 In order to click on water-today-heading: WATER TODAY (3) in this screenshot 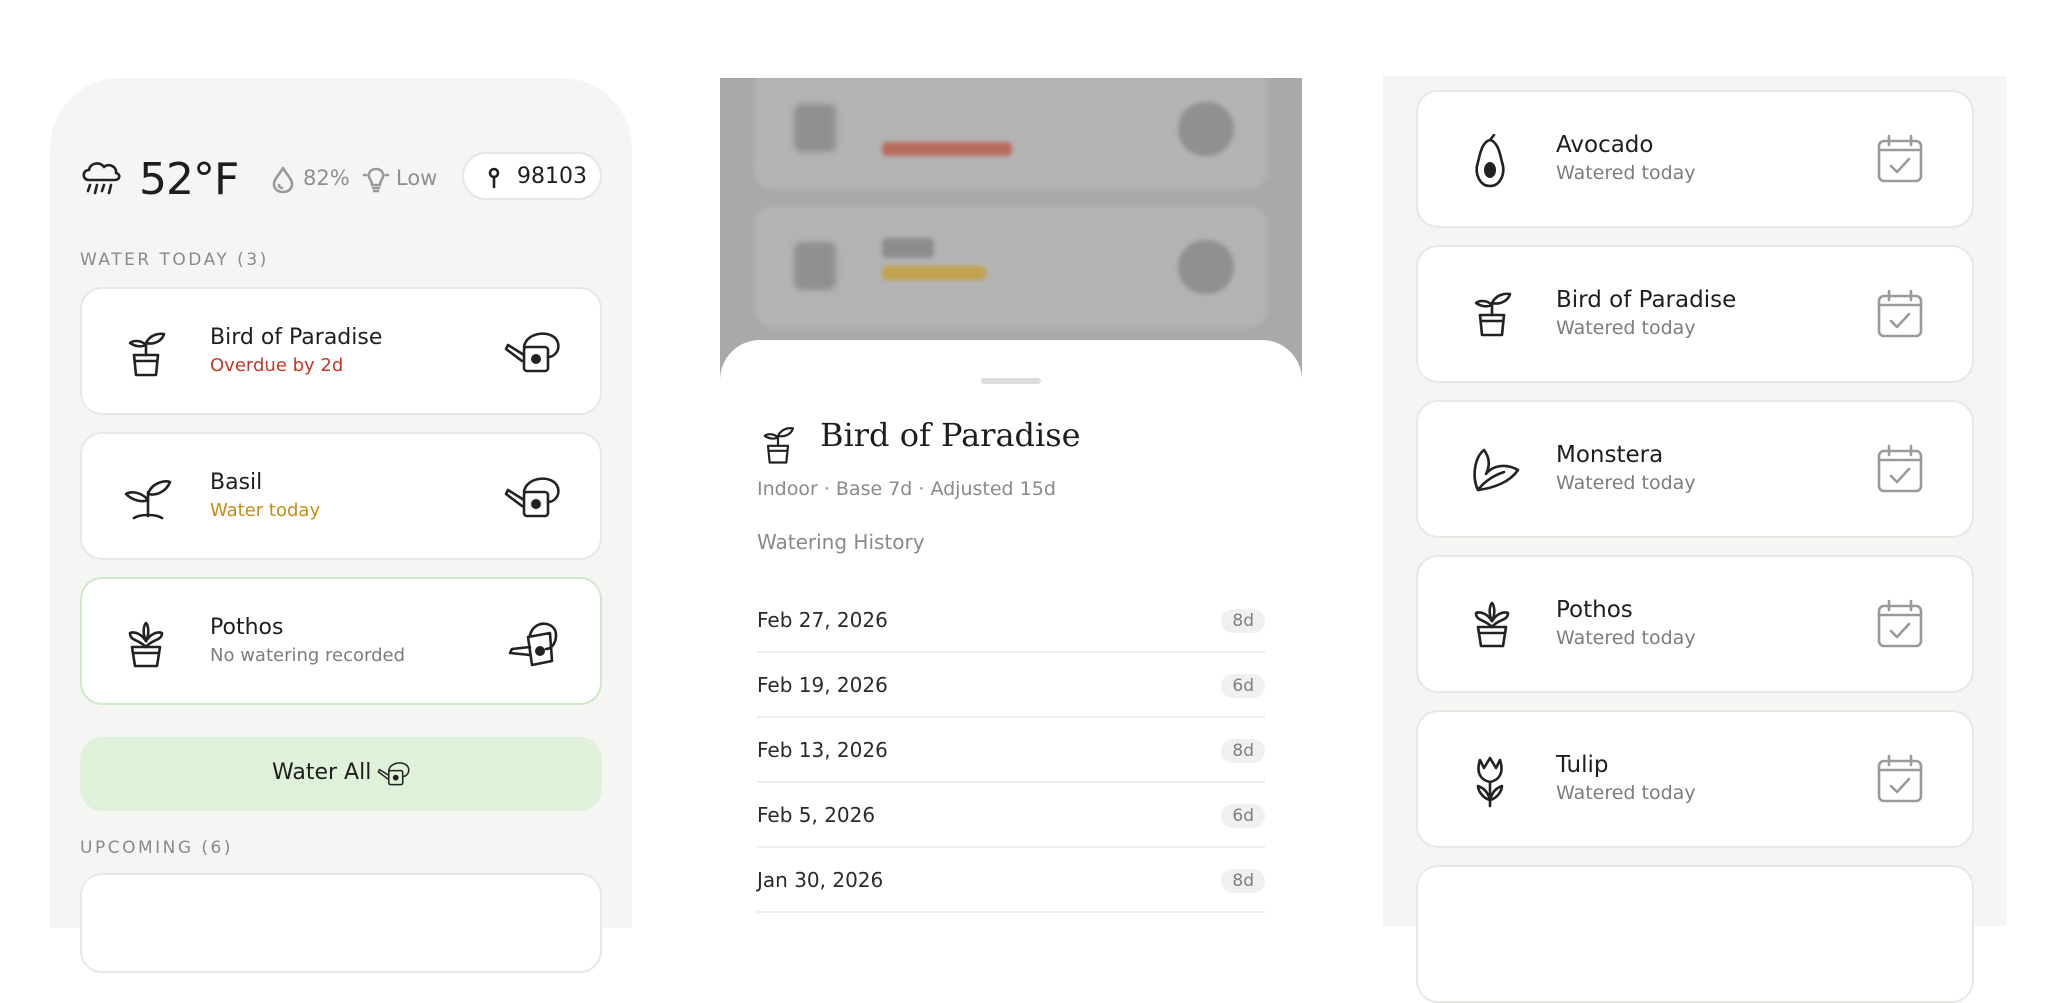, I will do `click(174, 260)`.